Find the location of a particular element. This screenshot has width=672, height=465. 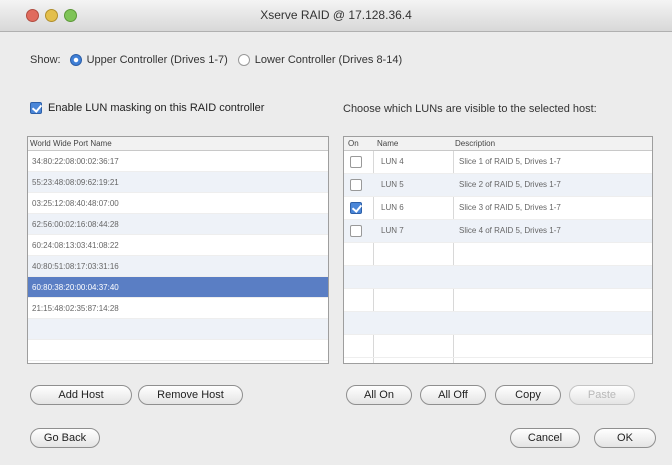

lun-row: LUN 5 Slice 2 of RAID 5, Drives 1-7 is located at coordinates (498, 185).